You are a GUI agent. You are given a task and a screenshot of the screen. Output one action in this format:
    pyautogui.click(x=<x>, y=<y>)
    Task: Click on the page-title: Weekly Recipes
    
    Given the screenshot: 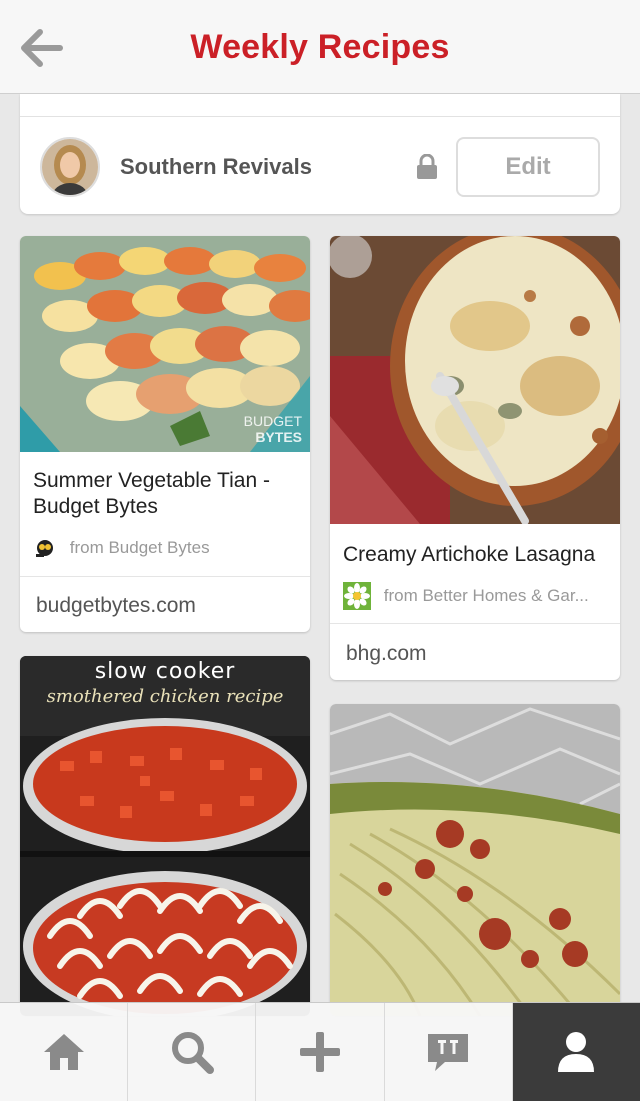 What is the action you would take?
    pyautogui.click(x=320, y=47)
    